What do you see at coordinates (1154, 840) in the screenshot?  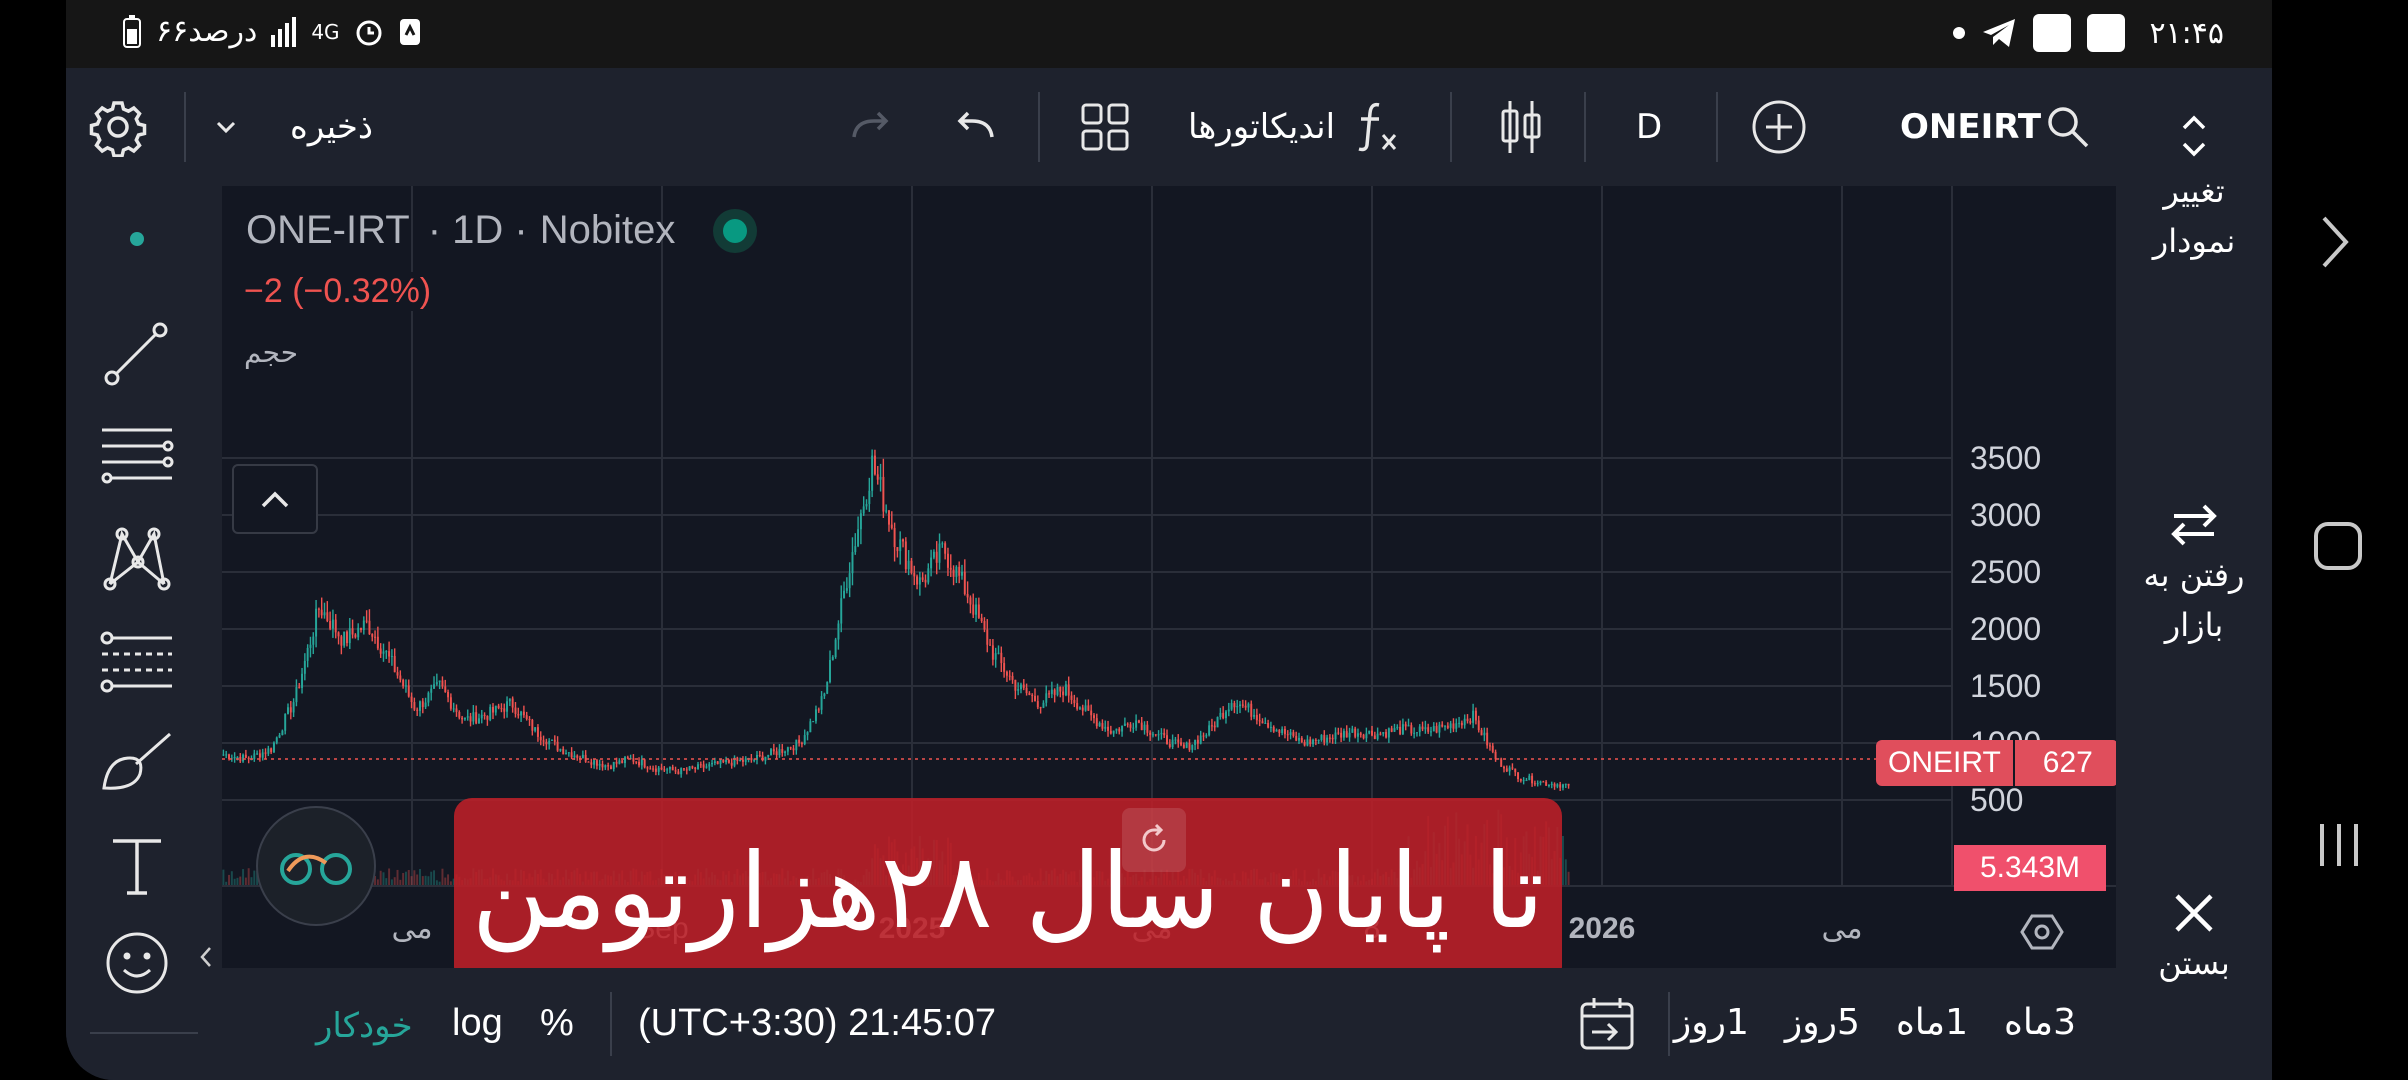 I see `reset-chart-button` at bounding box center [1154, 840].